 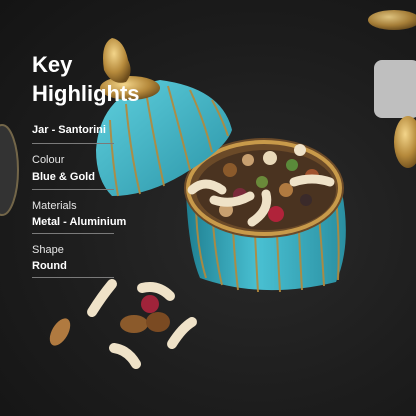 What do you see at coordinates (79, 222) in the screenshot?
I see `materials-value: Metal - Aluminium` at bounding box center [79, 222].